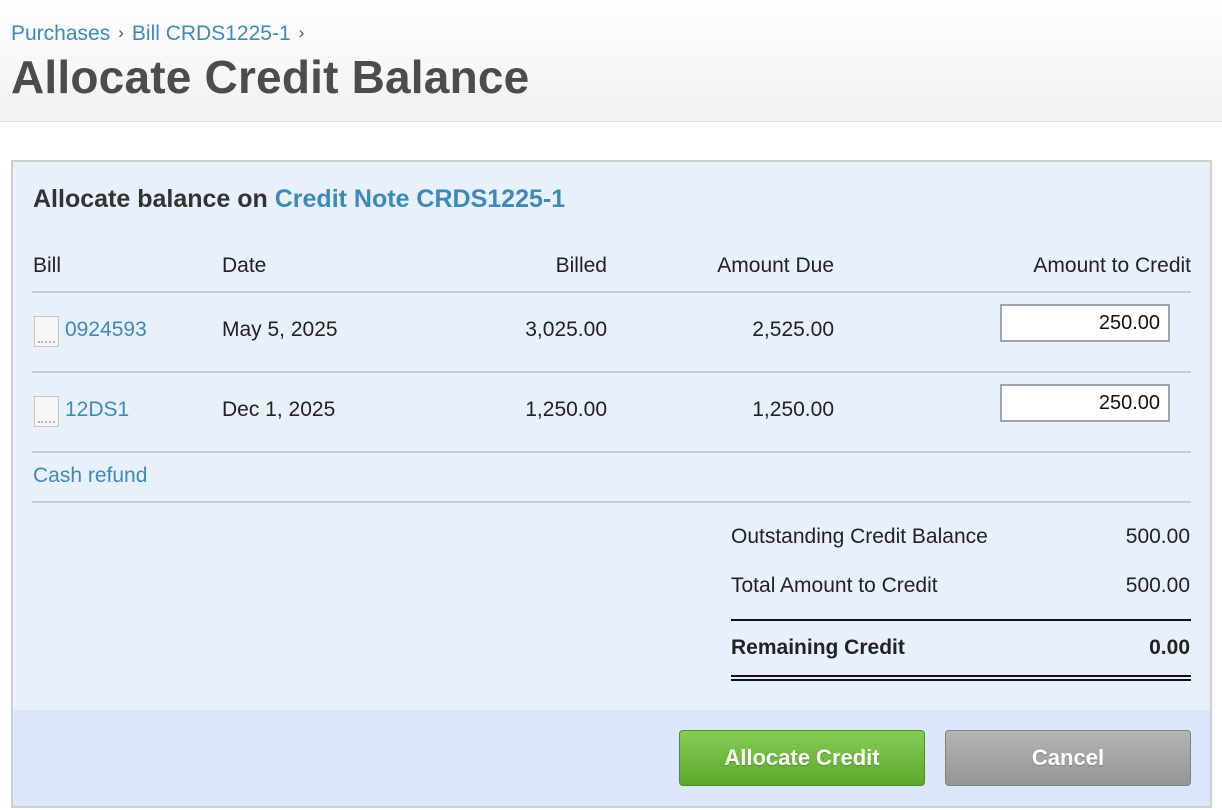 The image size is (1222, 810). Describe the element at coordinates (566, 329) in the screenshot. I see `bill-billed-amount: 3,025.00` at that location.